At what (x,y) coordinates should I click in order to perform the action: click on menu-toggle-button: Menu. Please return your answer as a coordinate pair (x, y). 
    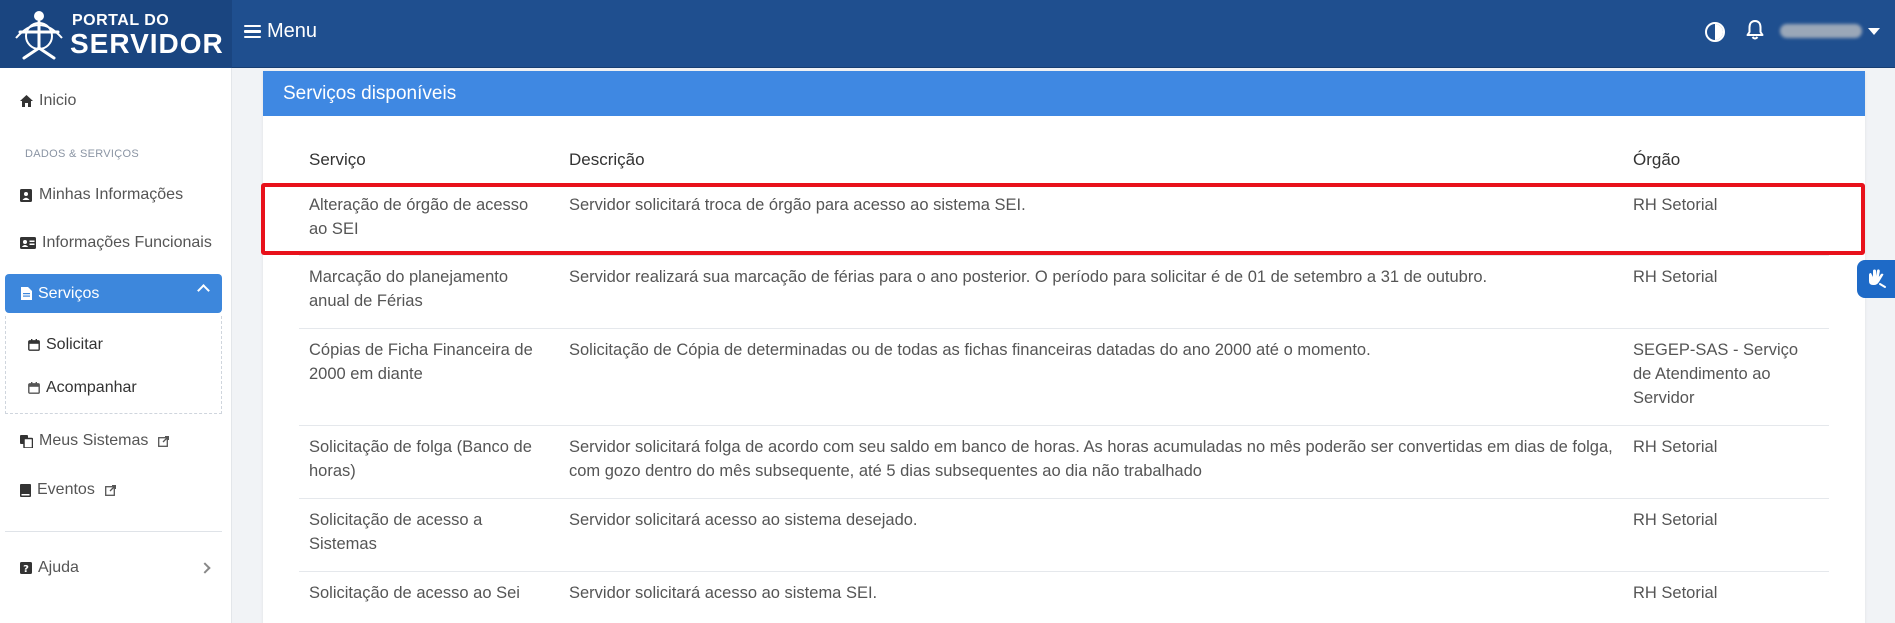
    Looking at the image, I should click on (280, 31).